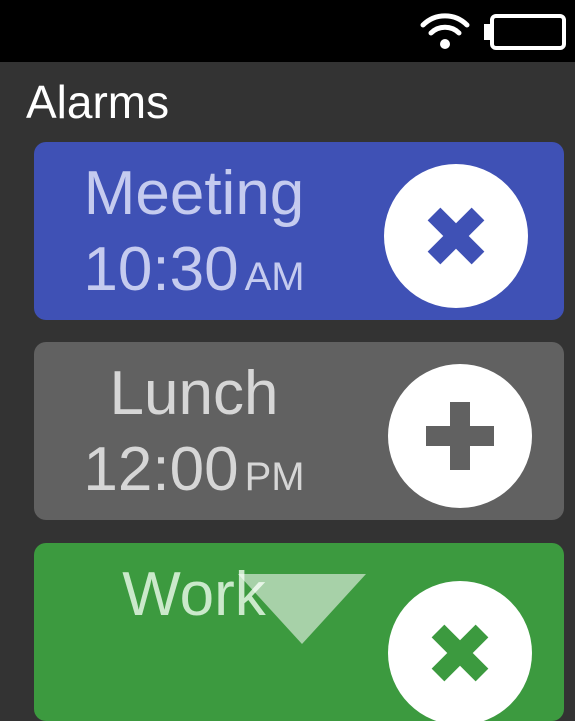 This screenshot has height=721, width=575. Describe the element at coordinates (445, 31) in the screenshot. I see `wifi-icon` at that location.